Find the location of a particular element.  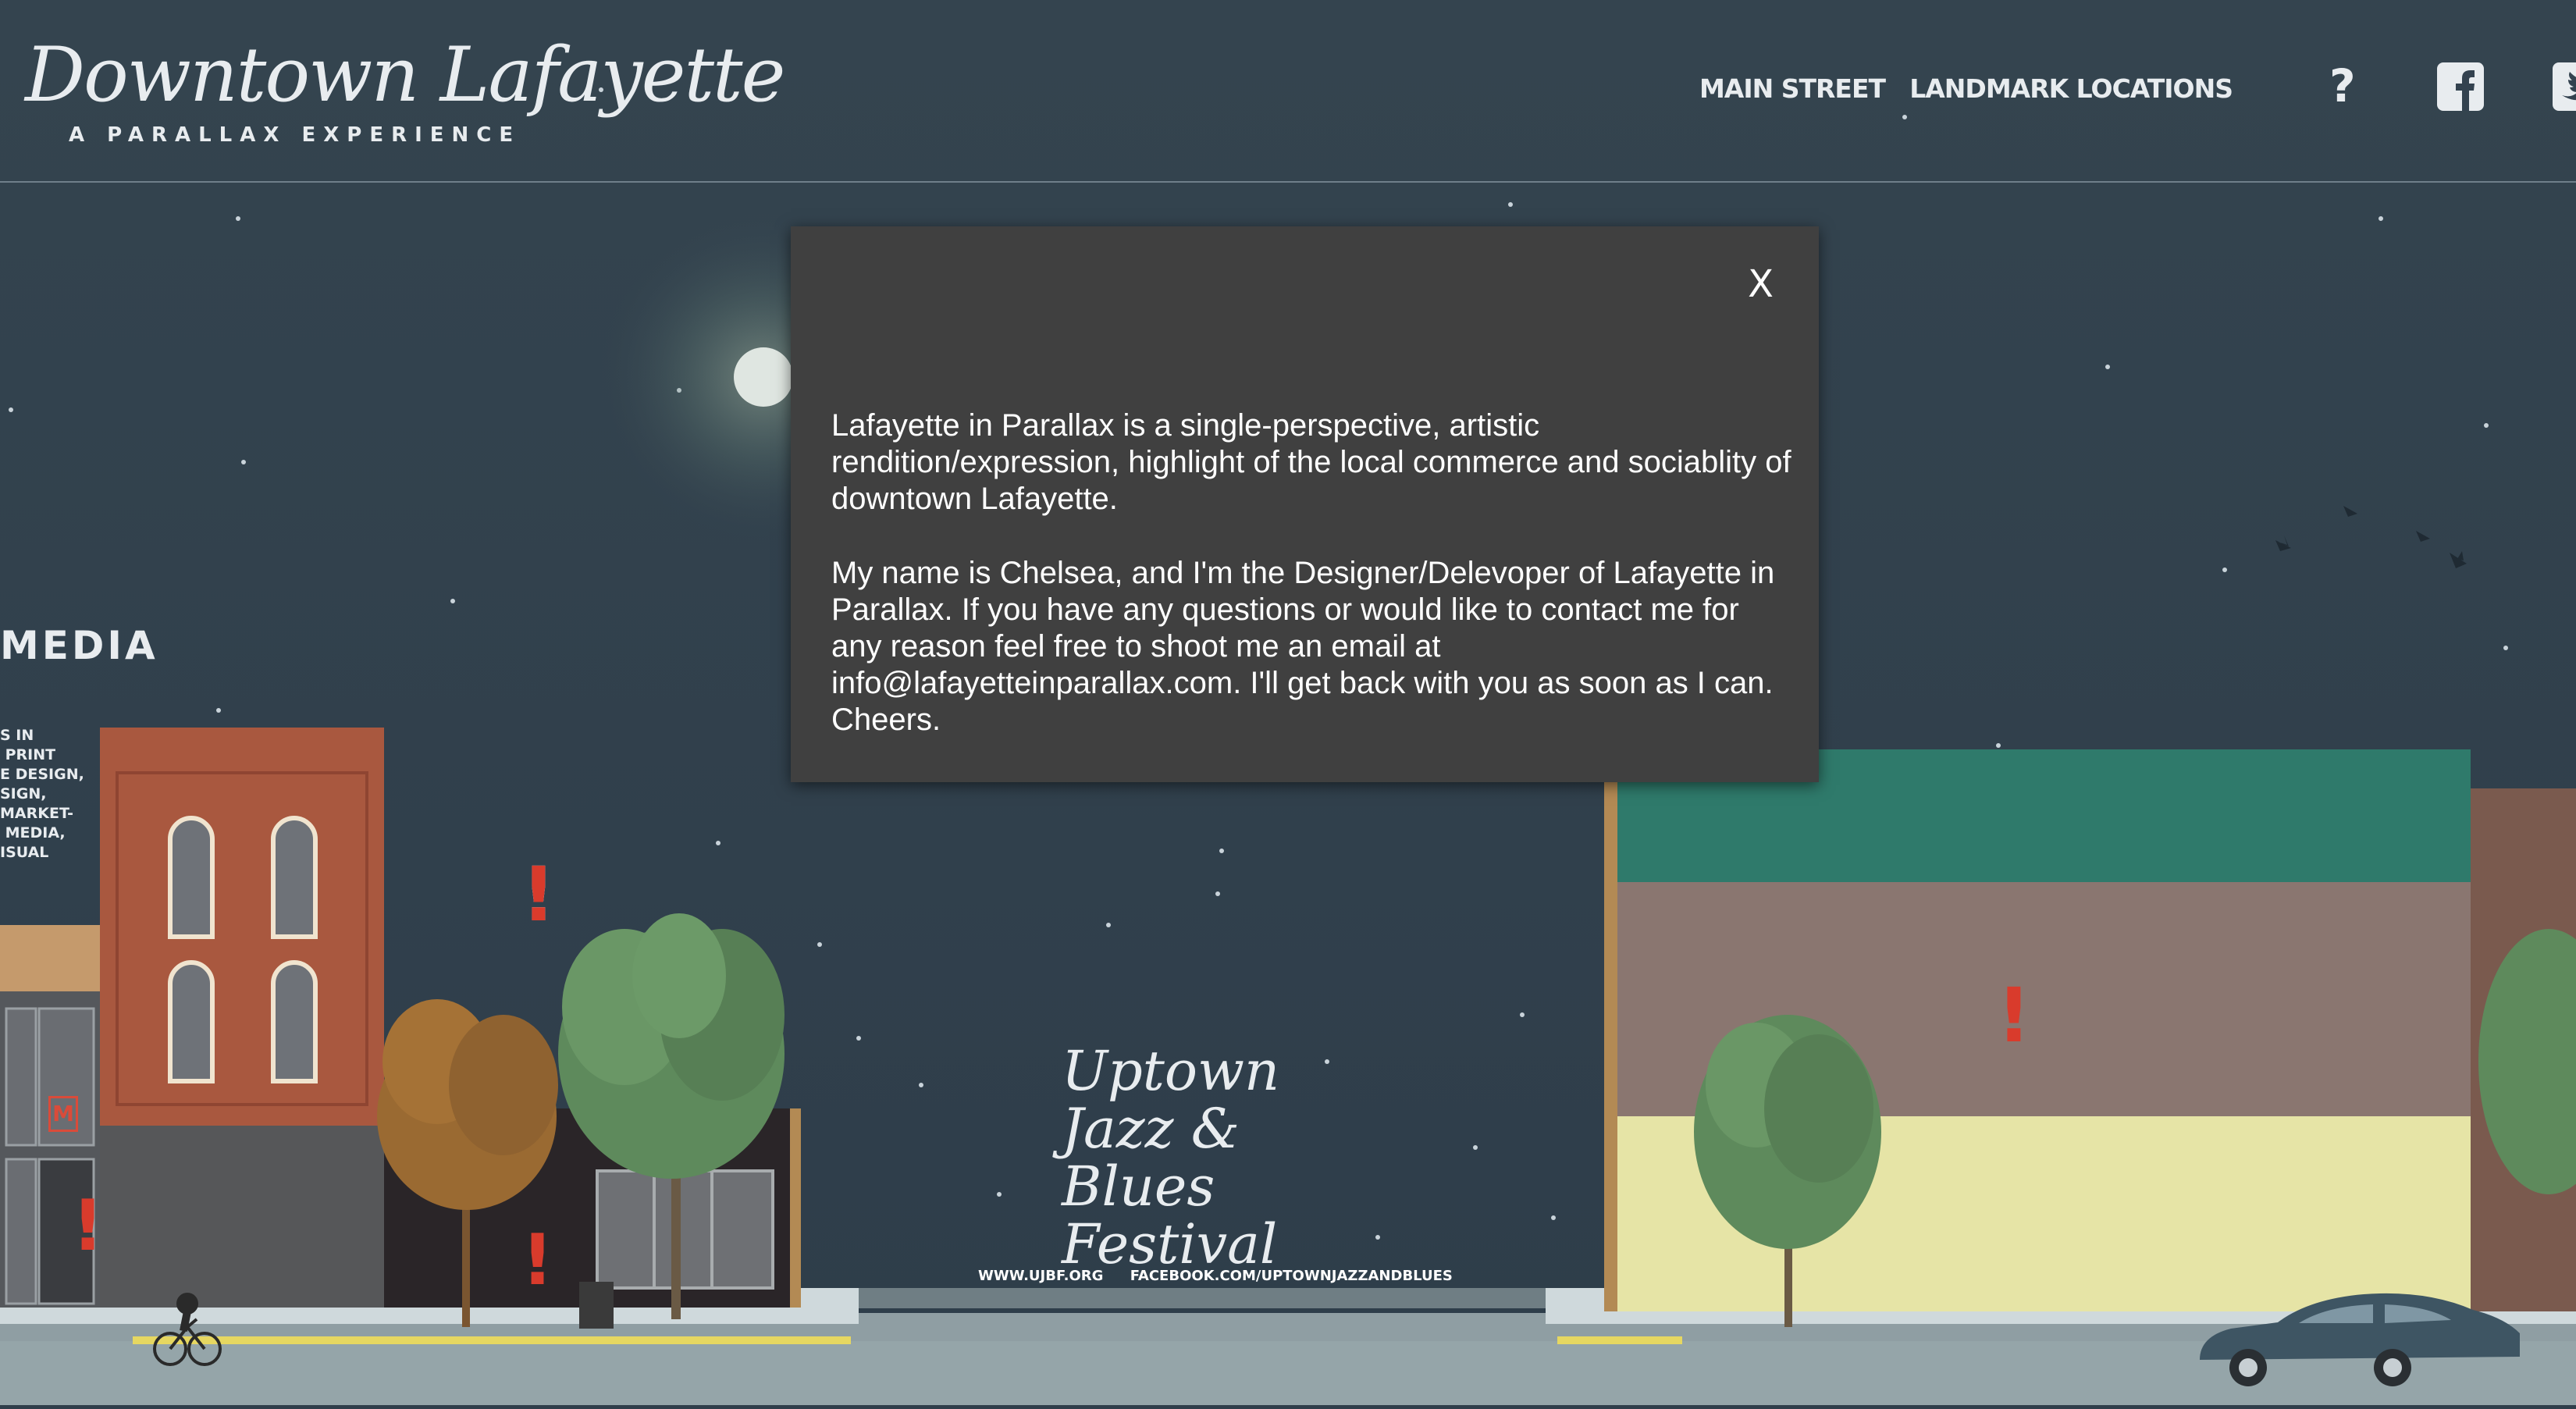

location-marker-2: ! is located at coordinates (88, 1226).